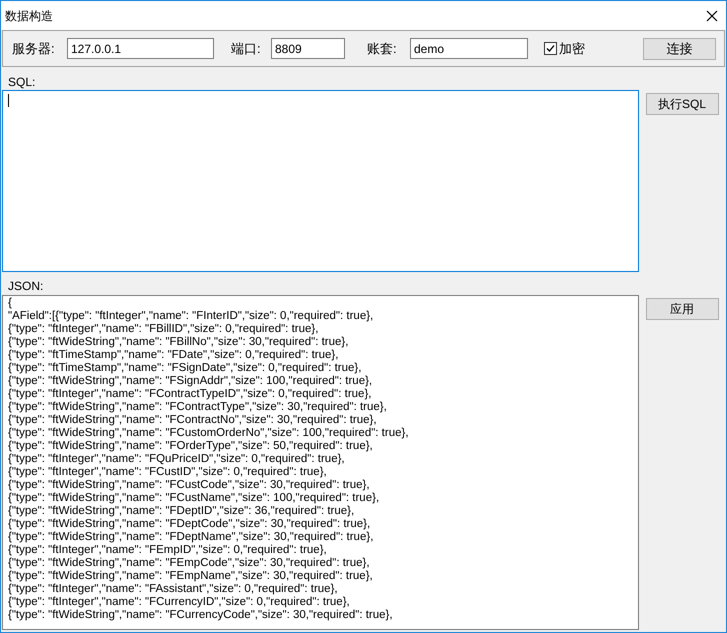 The image size is (727, 633). I want to click on code-line: {"type": "ftTimeStamp","name": "FDate","size": 0,"required": true},, so click(173, 355).